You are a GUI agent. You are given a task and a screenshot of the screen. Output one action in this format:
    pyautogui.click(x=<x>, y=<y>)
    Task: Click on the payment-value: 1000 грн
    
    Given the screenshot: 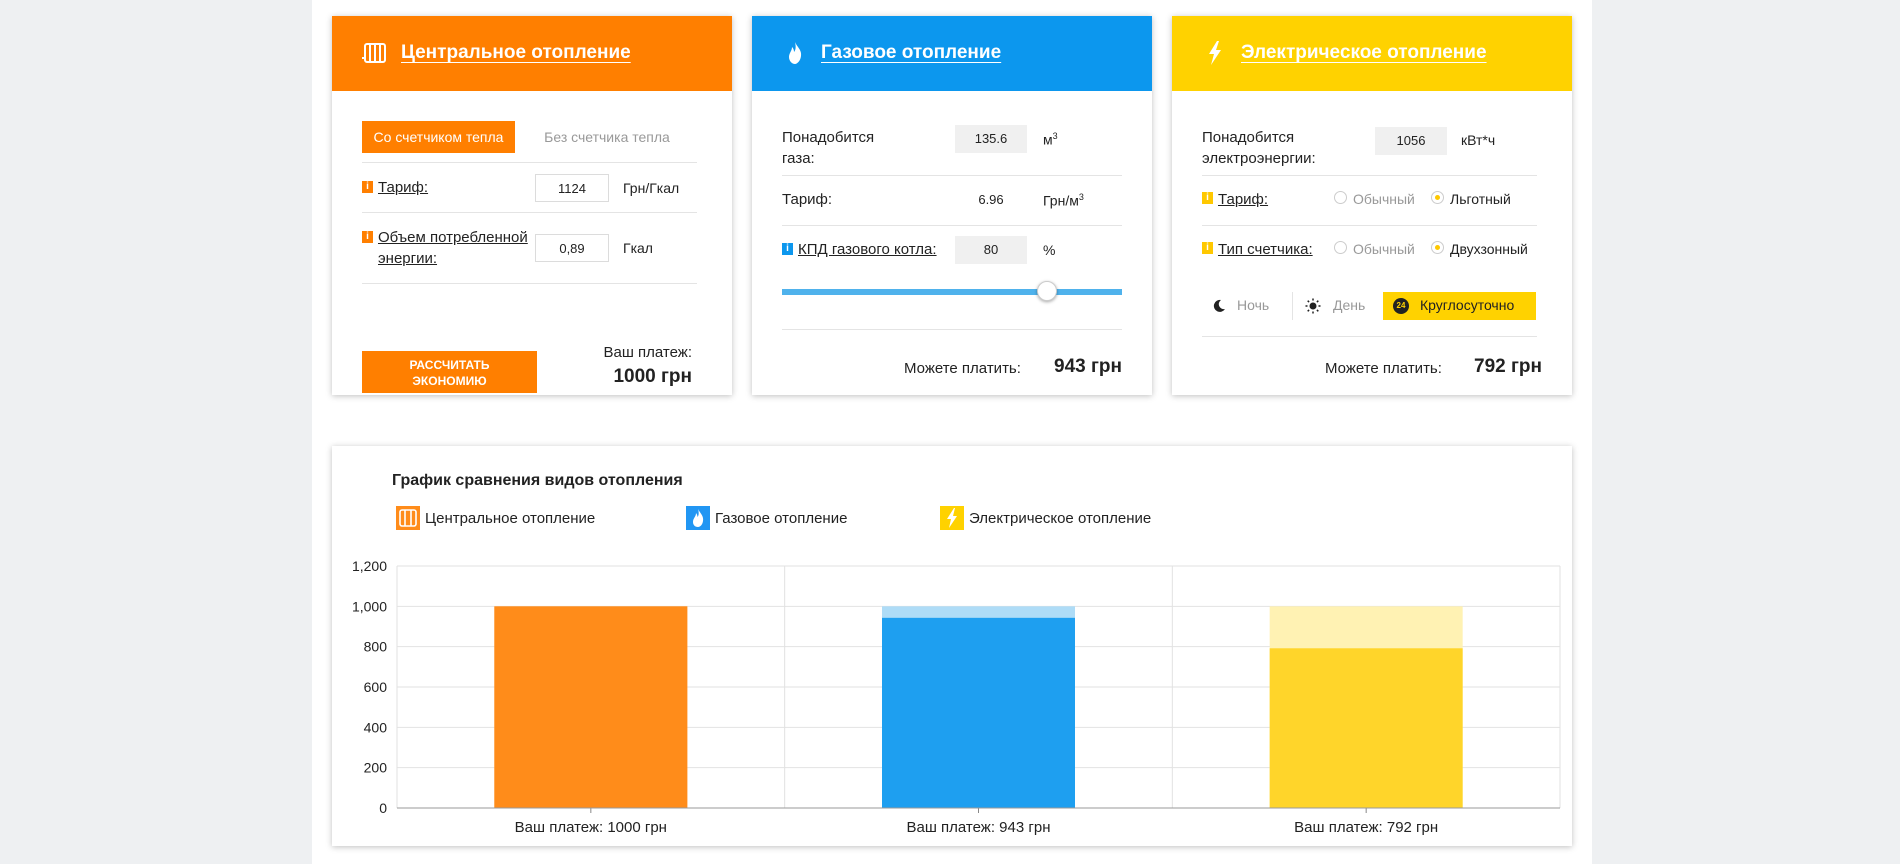 What is the action you would take?
    pyautogui.click(x=652, y=376)
    